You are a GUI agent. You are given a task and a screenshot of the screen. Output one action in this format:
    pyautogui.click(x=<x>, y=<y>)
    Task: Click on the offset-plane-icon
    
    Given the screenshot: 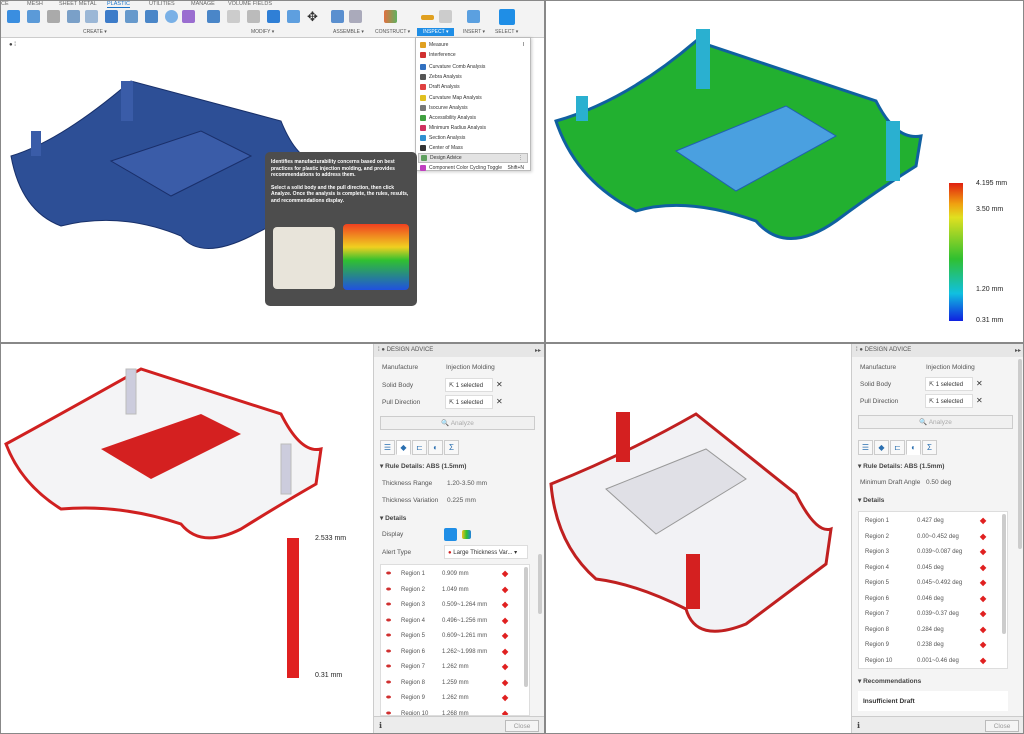 What is the action you would take?
    pyautogui.click(x=390, y=16)
    